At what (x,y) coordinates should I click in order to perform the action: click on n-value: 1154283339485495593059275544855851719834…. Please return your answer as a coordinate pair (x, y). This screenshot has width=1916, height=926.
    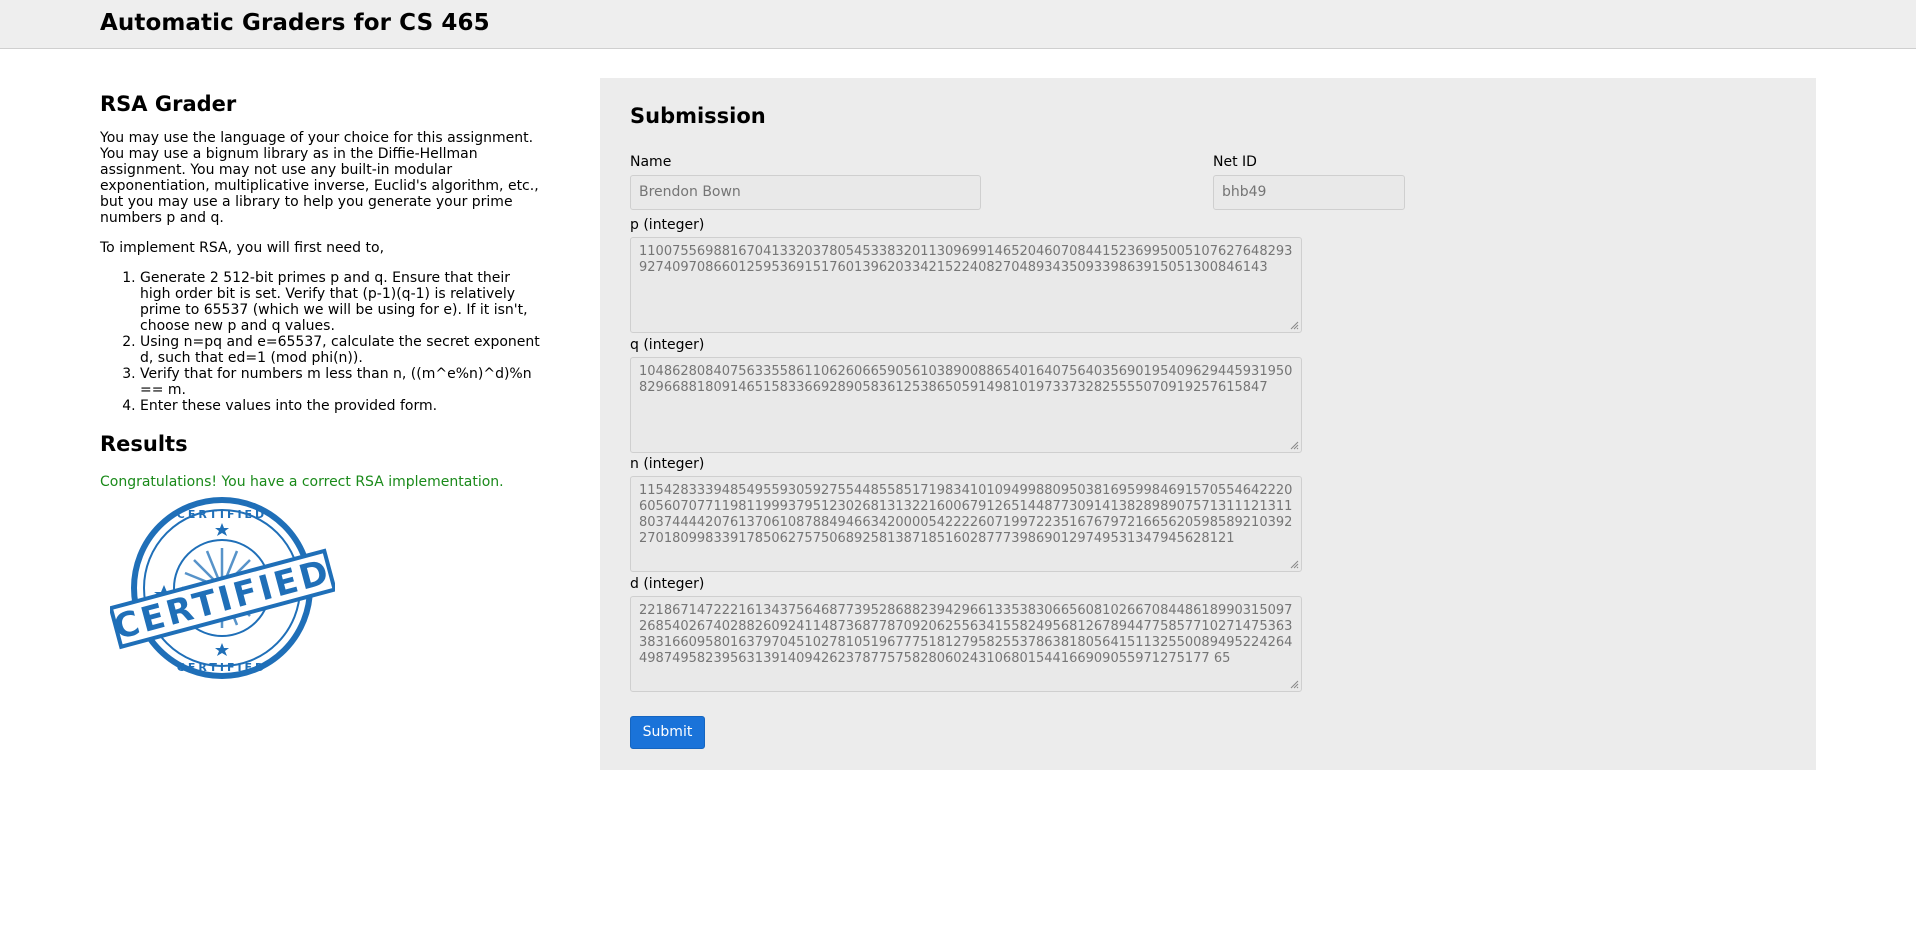
    Looking at the image, I should click on (966, 514).